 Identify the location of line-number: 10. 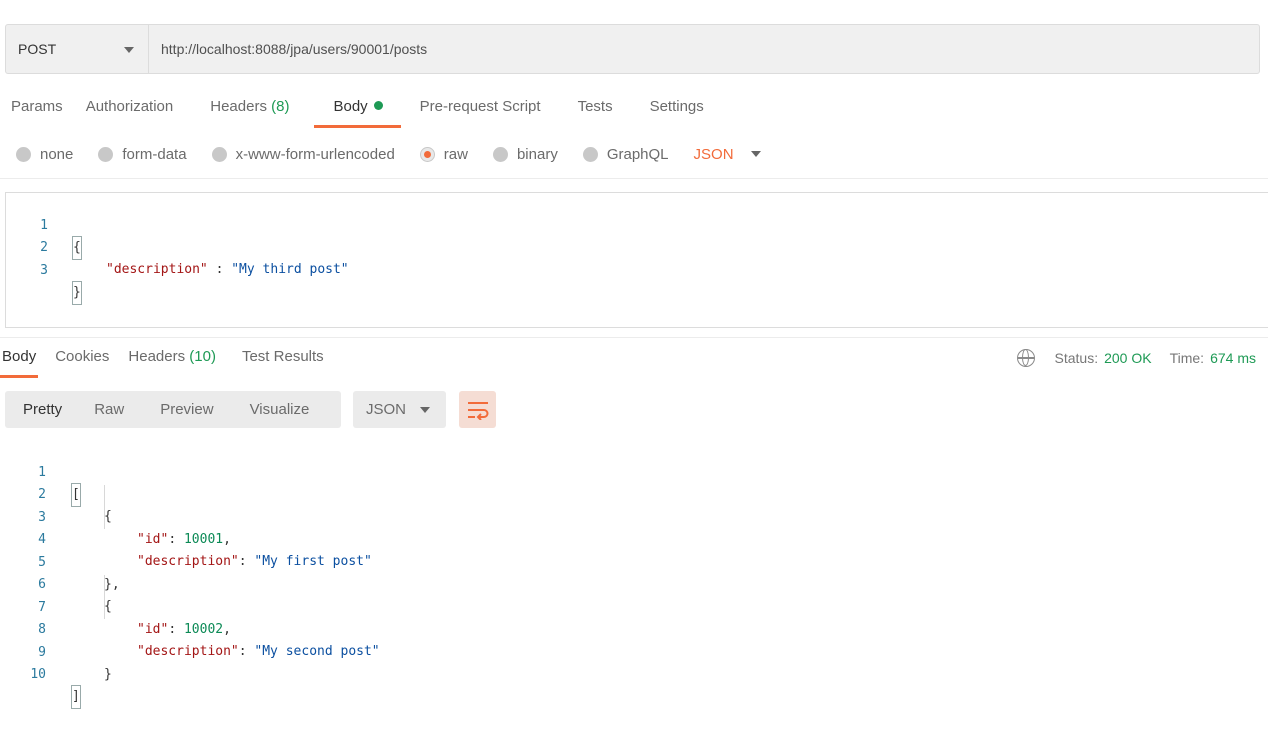
(38, 674).